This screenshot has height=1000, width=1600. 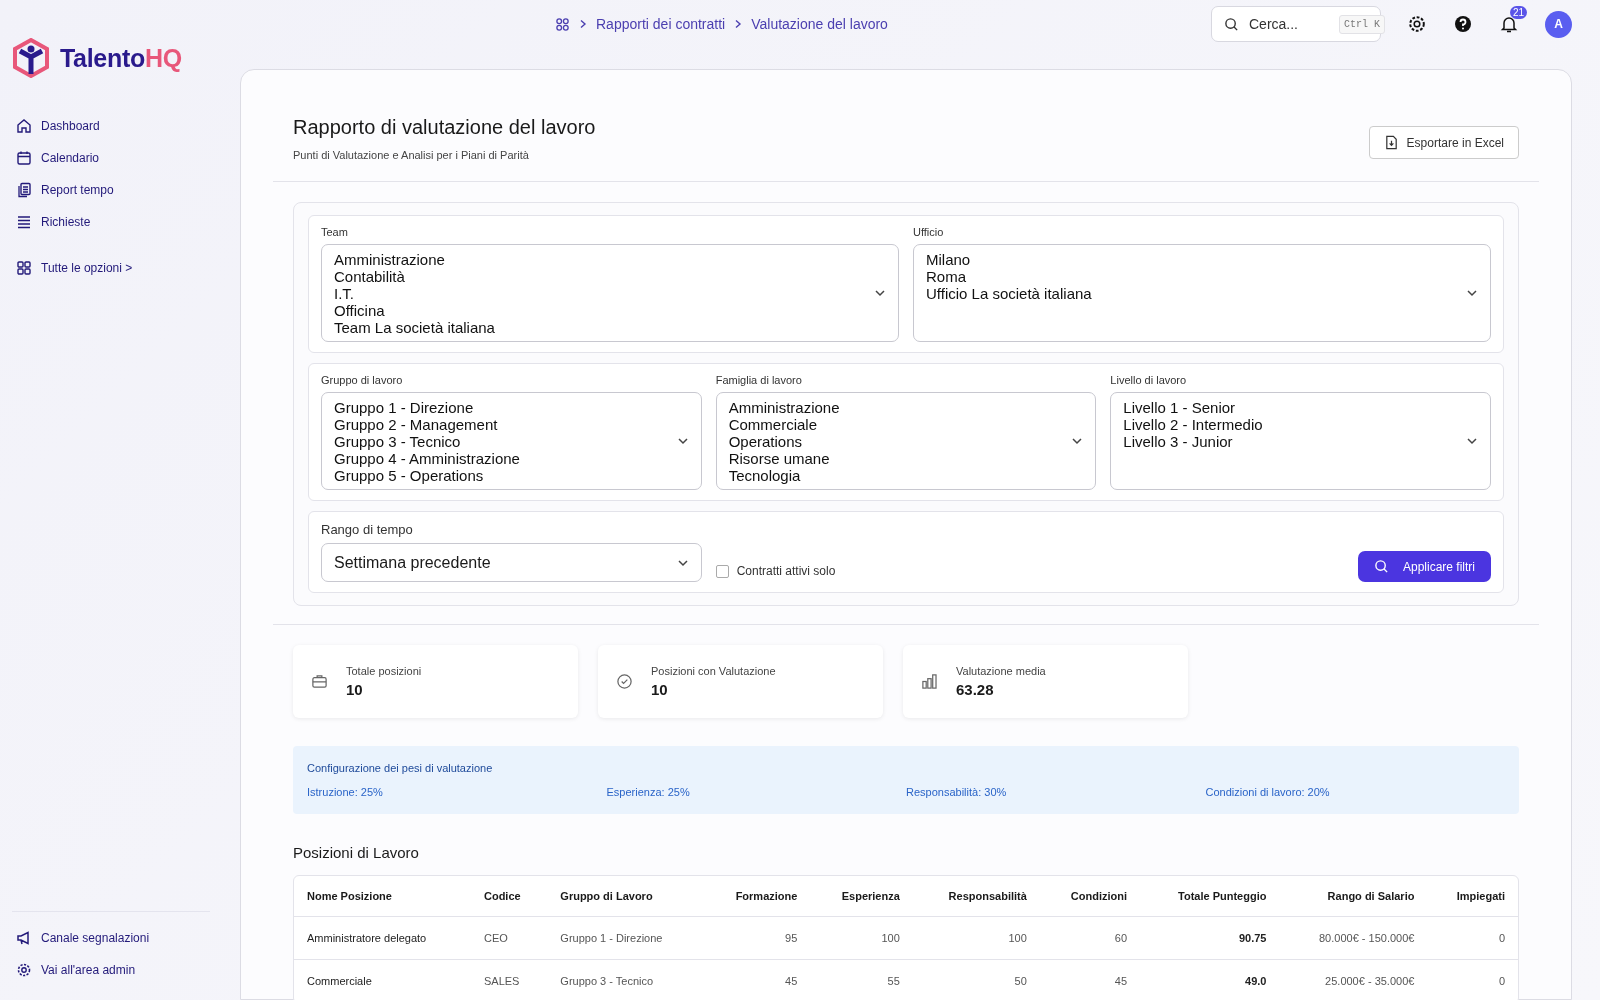 I want to click on select-option: Livello 1 - Senior, so click(x=1294, y=407).